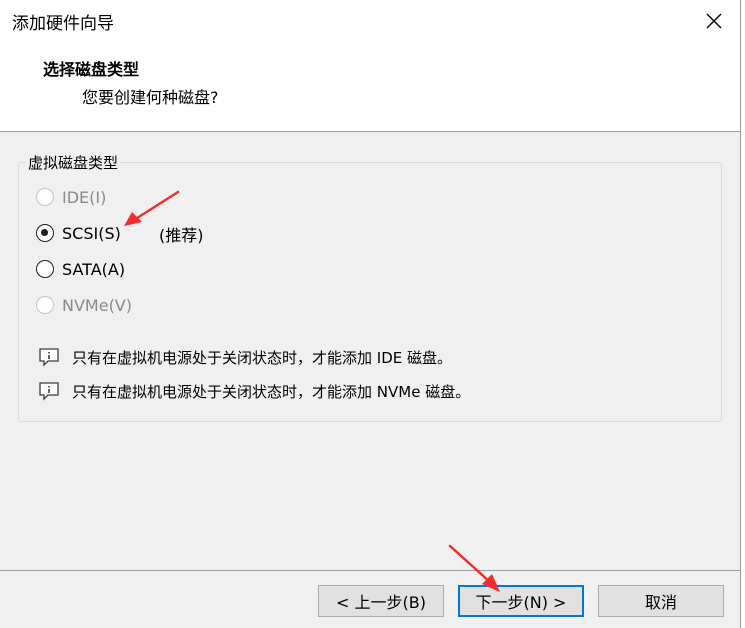 This screenshot has height=628, width=745. What do you see at coordinates (370, 87) in the screenshot?
I see `wizard-header: 选择磁盘类型 您要创建何种磁盘?` at bounding box center [370, 87].